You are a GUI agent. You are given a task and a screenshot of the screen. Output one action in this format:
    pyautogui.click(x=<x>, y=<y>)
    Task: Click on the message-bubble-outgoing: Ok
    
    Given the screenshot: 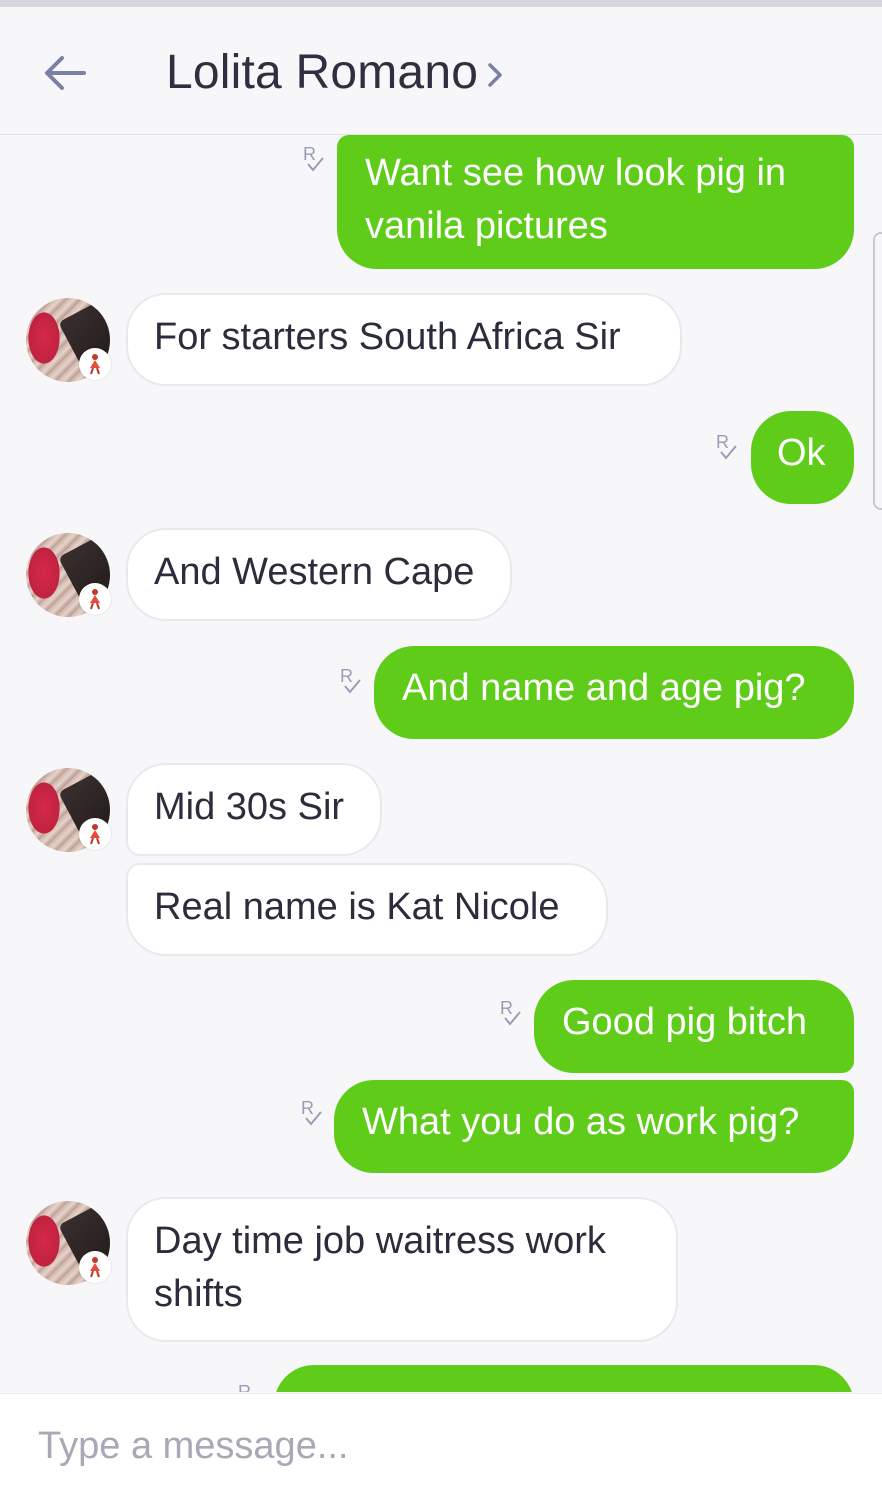 What is the action you would take?
    pyautogui.click(x=802, y=457)
    